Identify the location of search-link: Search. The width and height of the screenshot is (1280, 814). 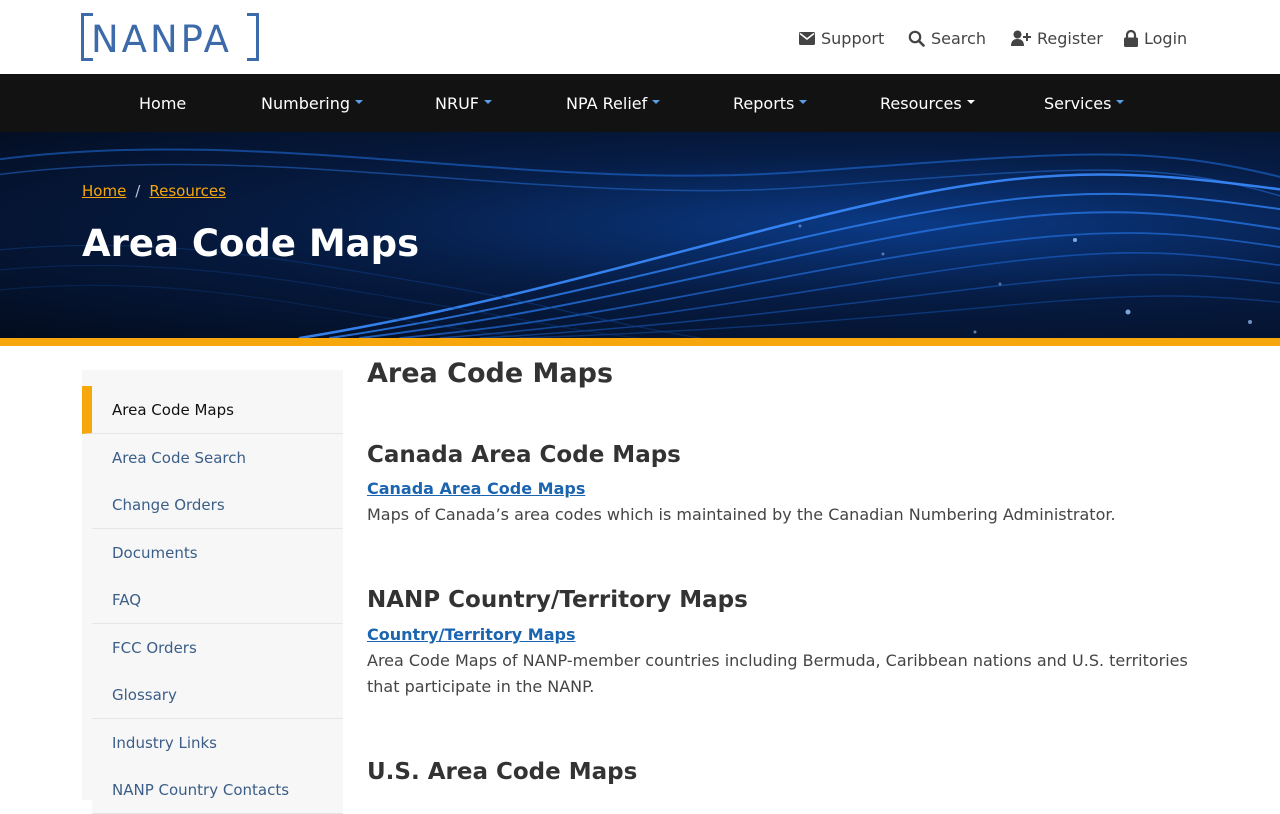
(947, 38).